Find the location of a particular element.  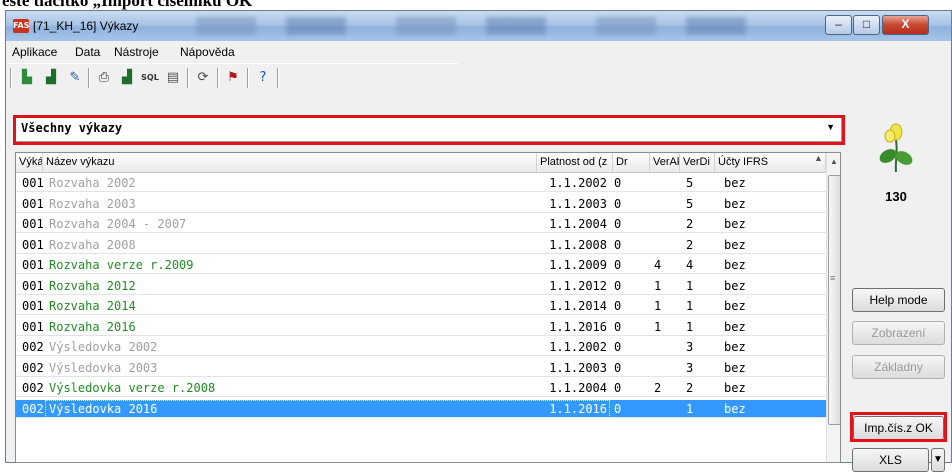

zakladny-button: Základny is located at coordinates (898, 367).